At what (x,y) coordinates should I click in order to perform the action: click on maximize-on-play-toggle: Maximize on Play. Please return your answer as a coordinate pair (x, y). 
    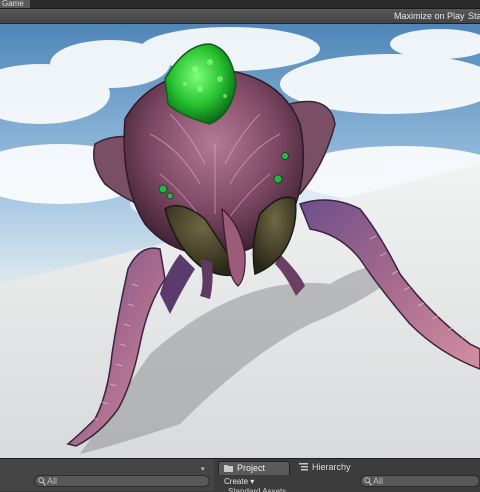
    Looking at the image, I should click on (430, 16).